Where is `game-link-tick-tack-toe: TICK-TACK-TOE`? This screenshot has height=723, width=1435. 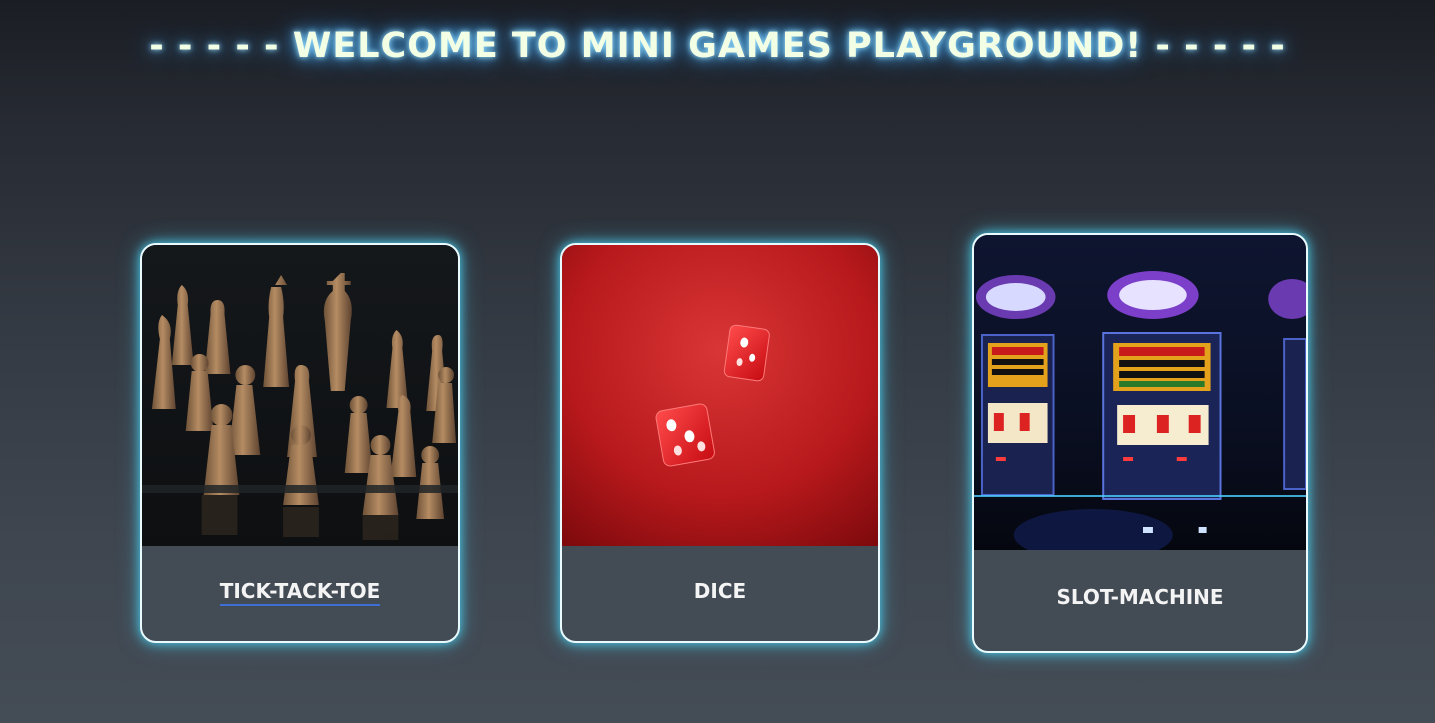 game-link-tick-tack-toe: TICK-TACK-TOE is located at coordinates (300, 592).